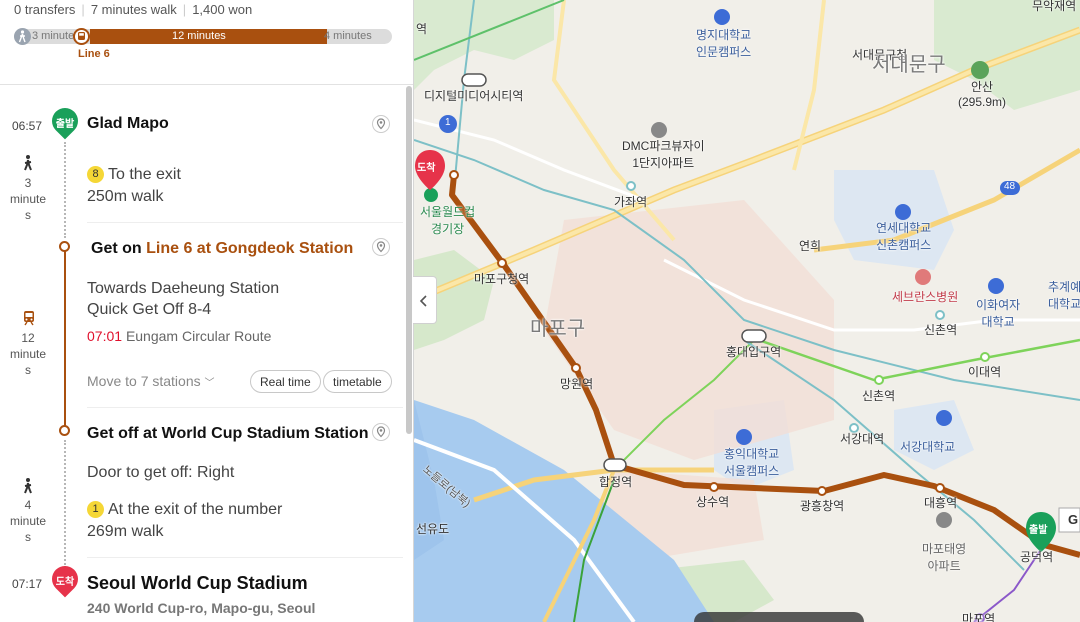 This screenshot has width=1080, height=622. Describe the element at coordinates (105, 336) in the screenshot. I see `next-train-time: 07:01` at that location.